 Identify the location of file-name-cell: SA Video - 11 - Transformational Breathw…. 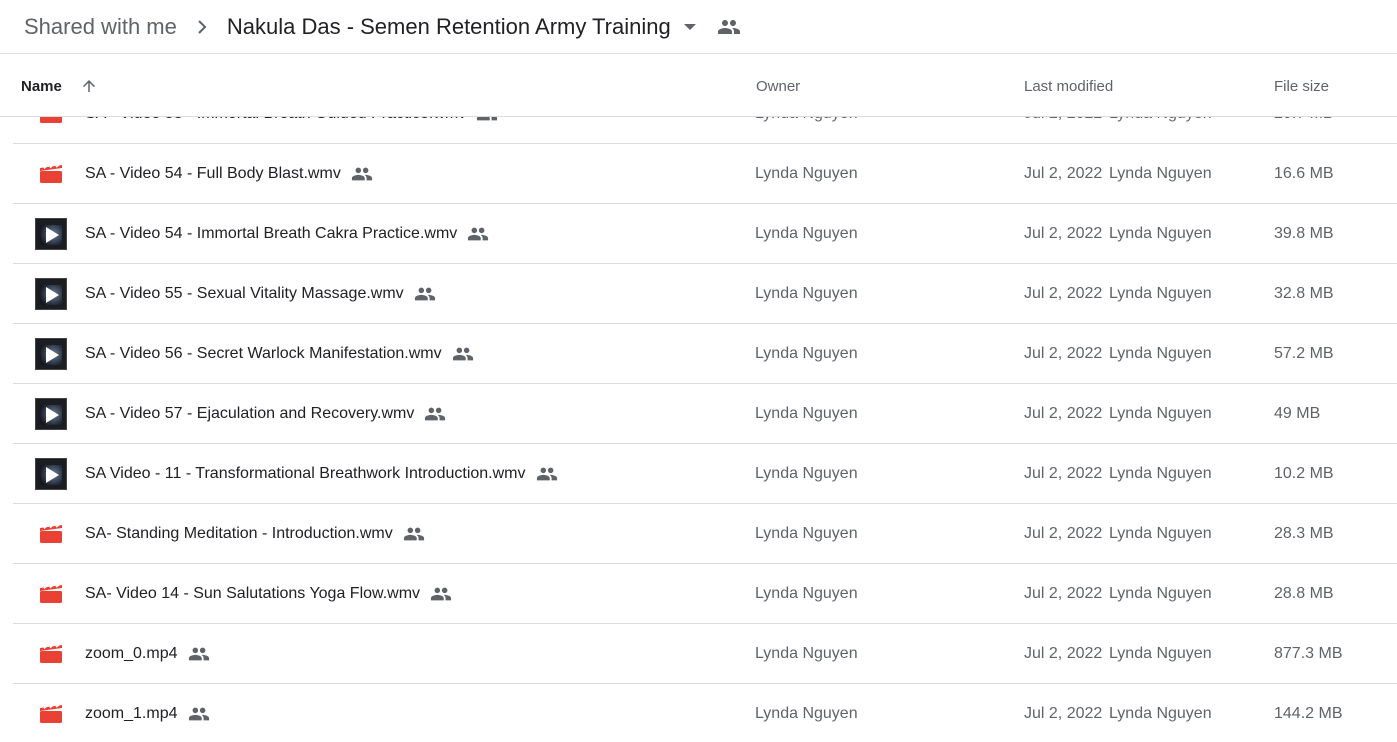
(321, 474).